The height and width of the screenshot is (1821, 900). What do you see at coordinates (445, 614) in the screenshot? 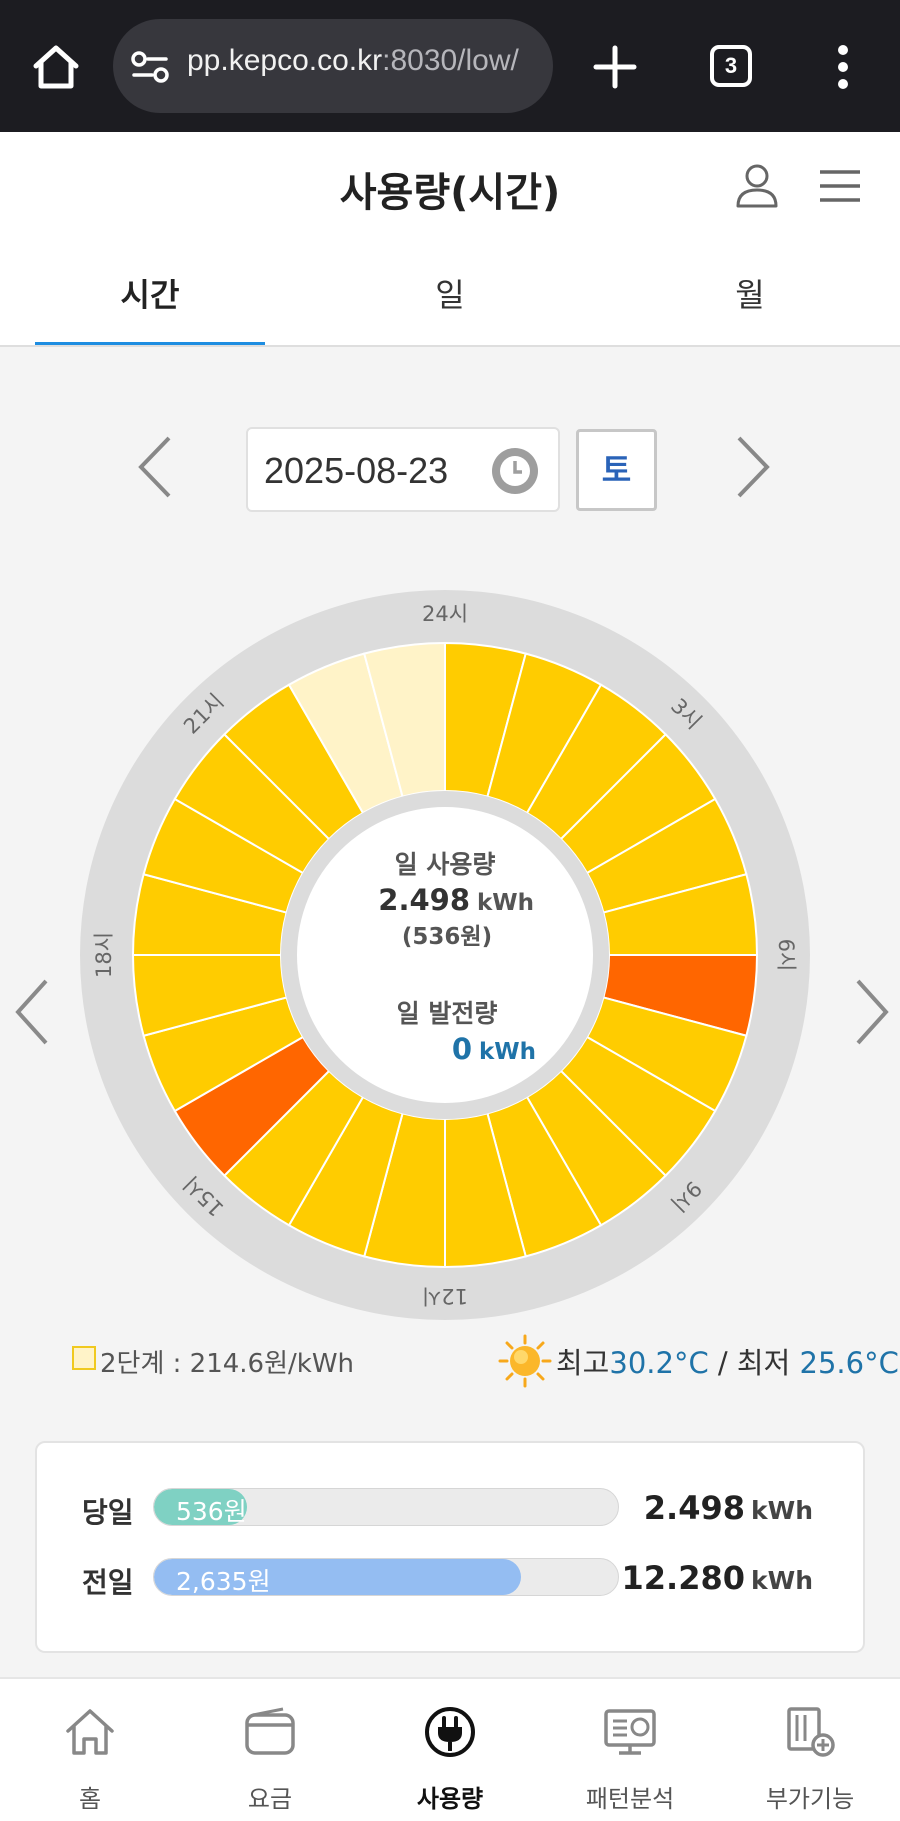
I see `hour-label: 24시` at bounding box center [445, 614].